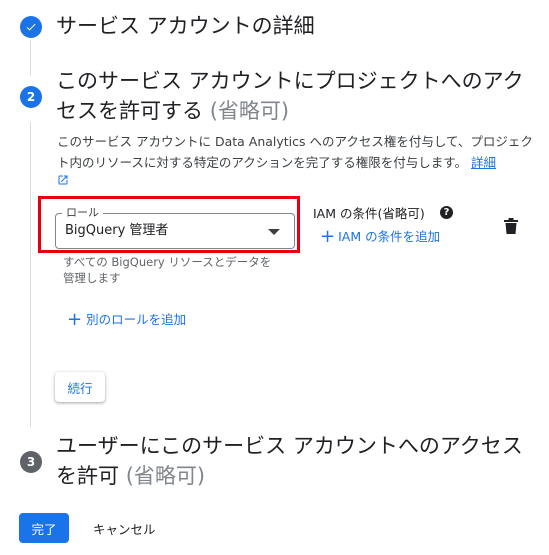 The image size is (549, 555). Describe the element at coordinates (167, 270) in the screenshot. I see `role-description: すべての BigQuery リソースとデータを管理します` at that location.